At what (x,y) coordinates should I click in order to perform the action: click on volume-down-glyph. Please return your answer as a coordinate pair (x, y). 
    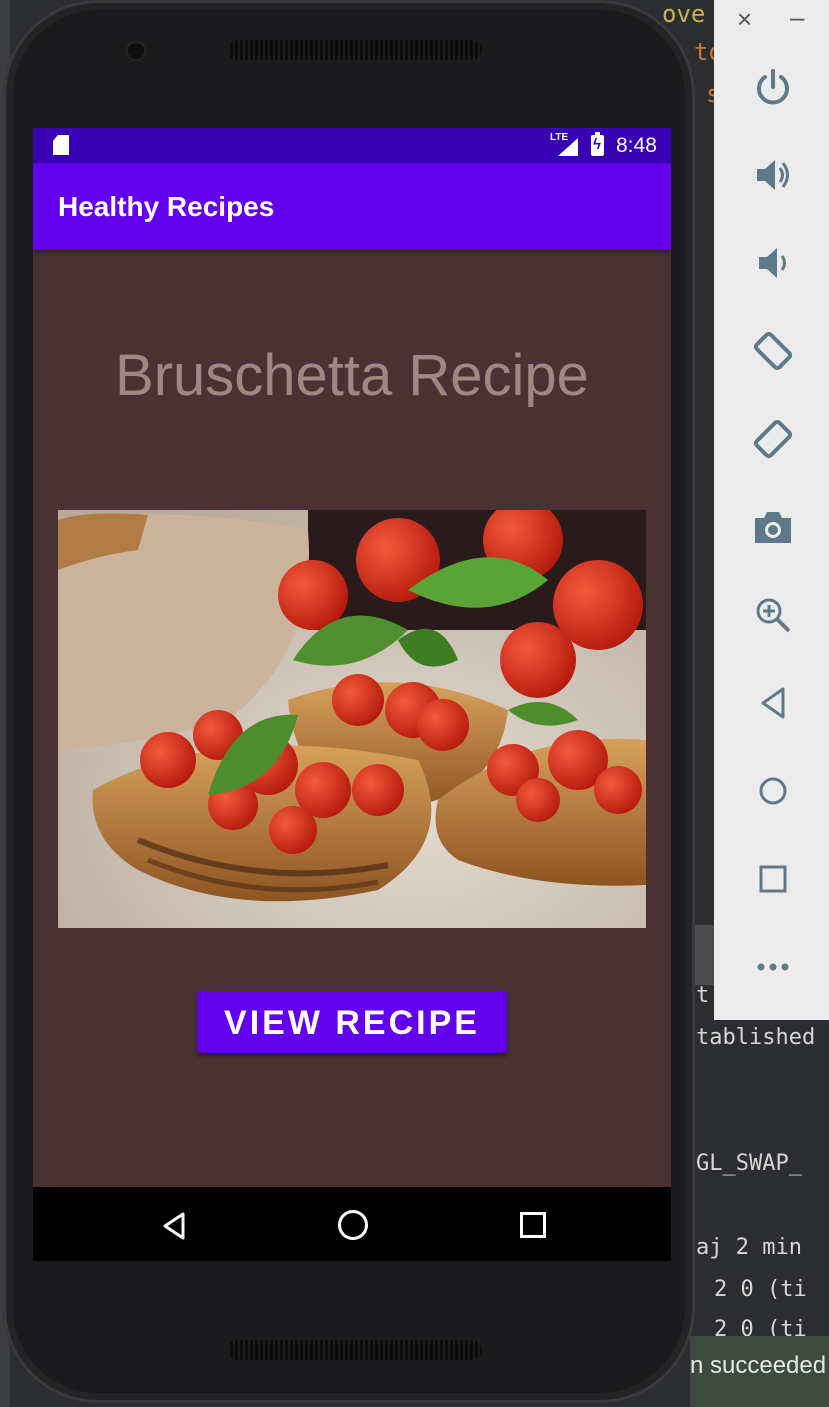
    Looking at the image, I should click on (772, 263).